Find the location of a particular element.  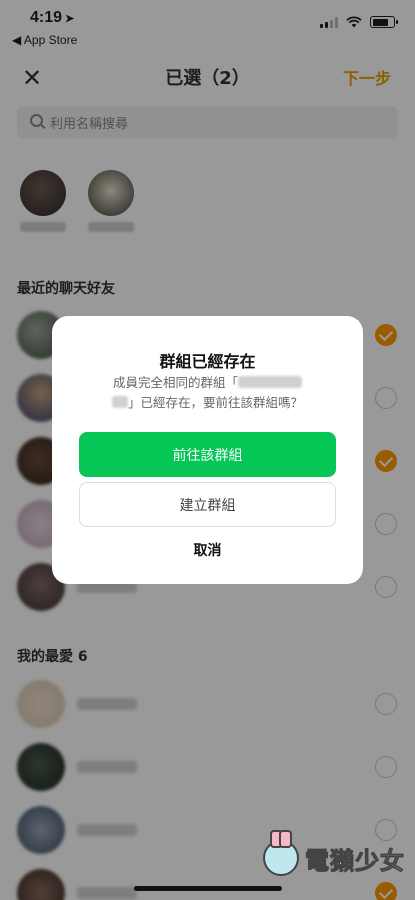

dialog-title: 群組已經存在 is located at coordinates (207, 361).